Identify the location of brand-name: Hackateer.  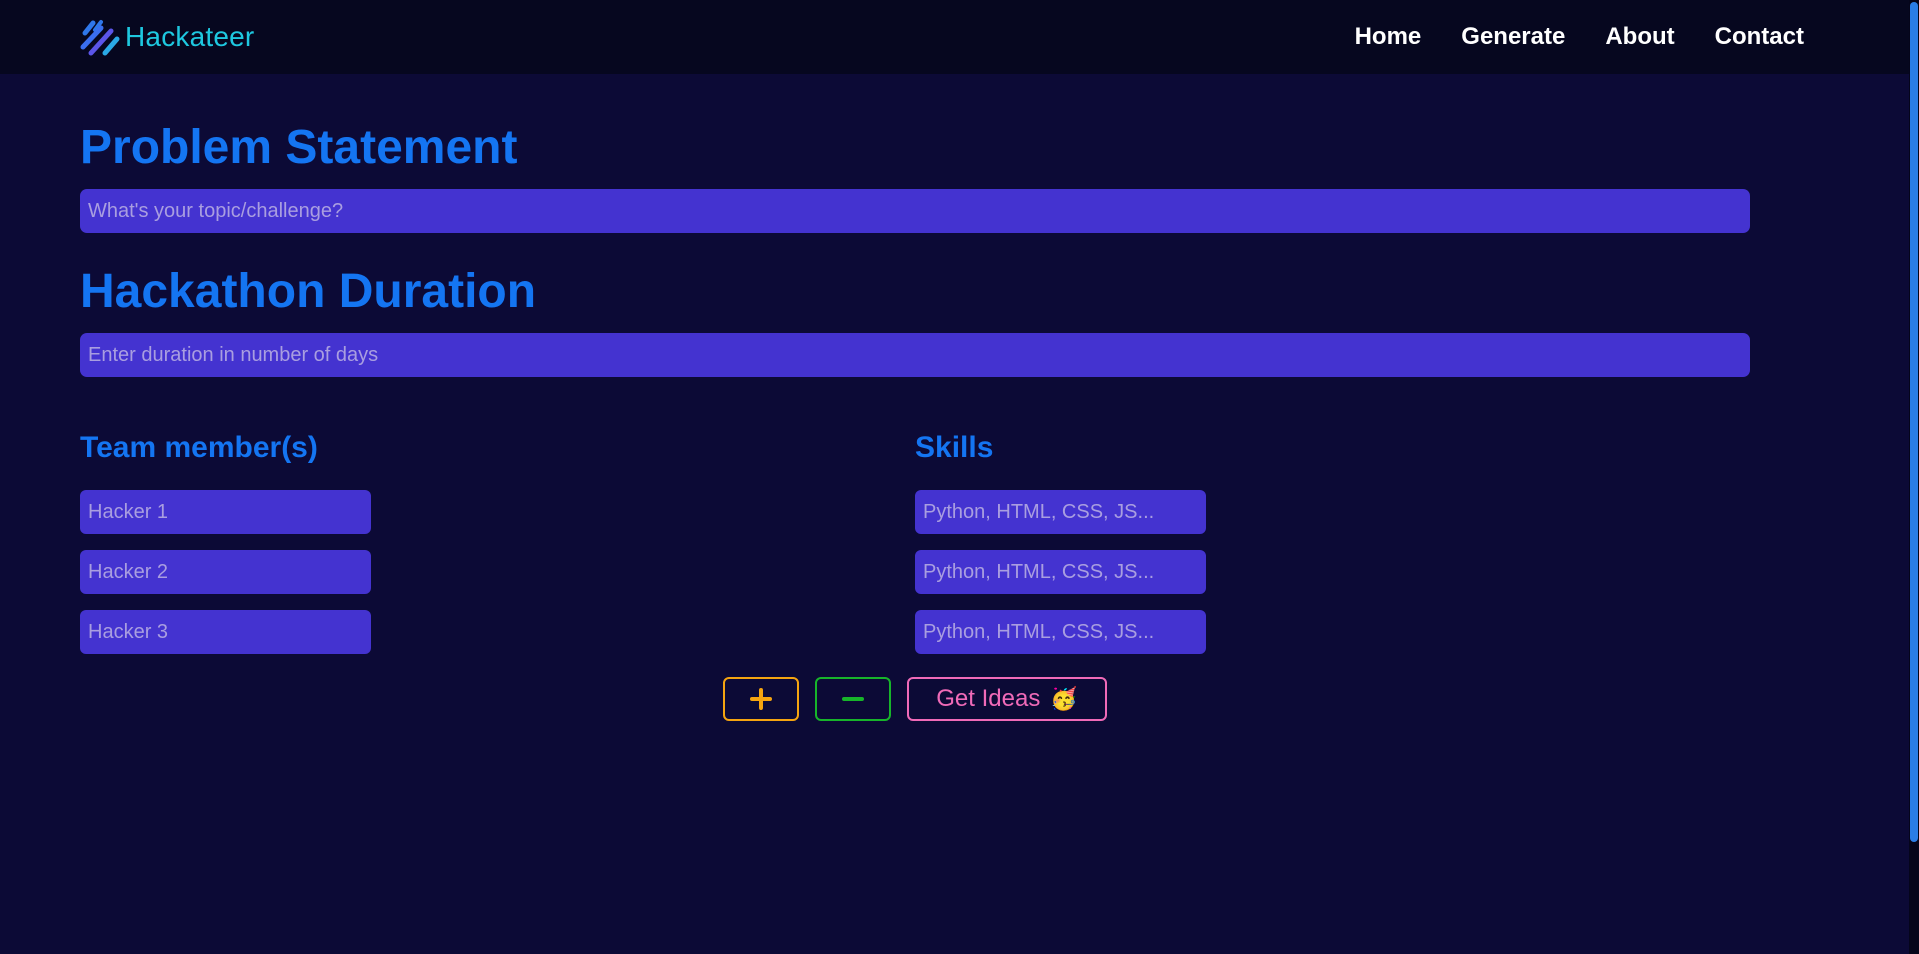
(190, 36).